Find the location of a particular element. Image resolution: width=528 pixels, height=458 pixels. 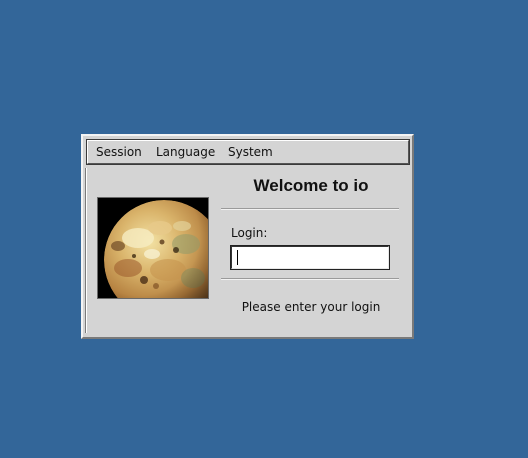

divider-bottom is located at coordinates (310, 279).